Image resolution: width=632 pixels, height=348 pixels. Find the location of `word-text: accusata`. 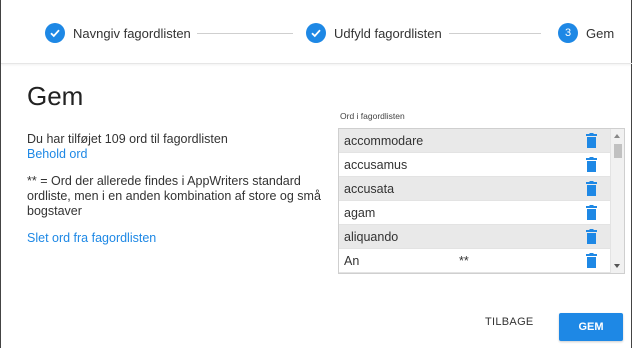

word-text: accusata is located at coordinates (369, 189).